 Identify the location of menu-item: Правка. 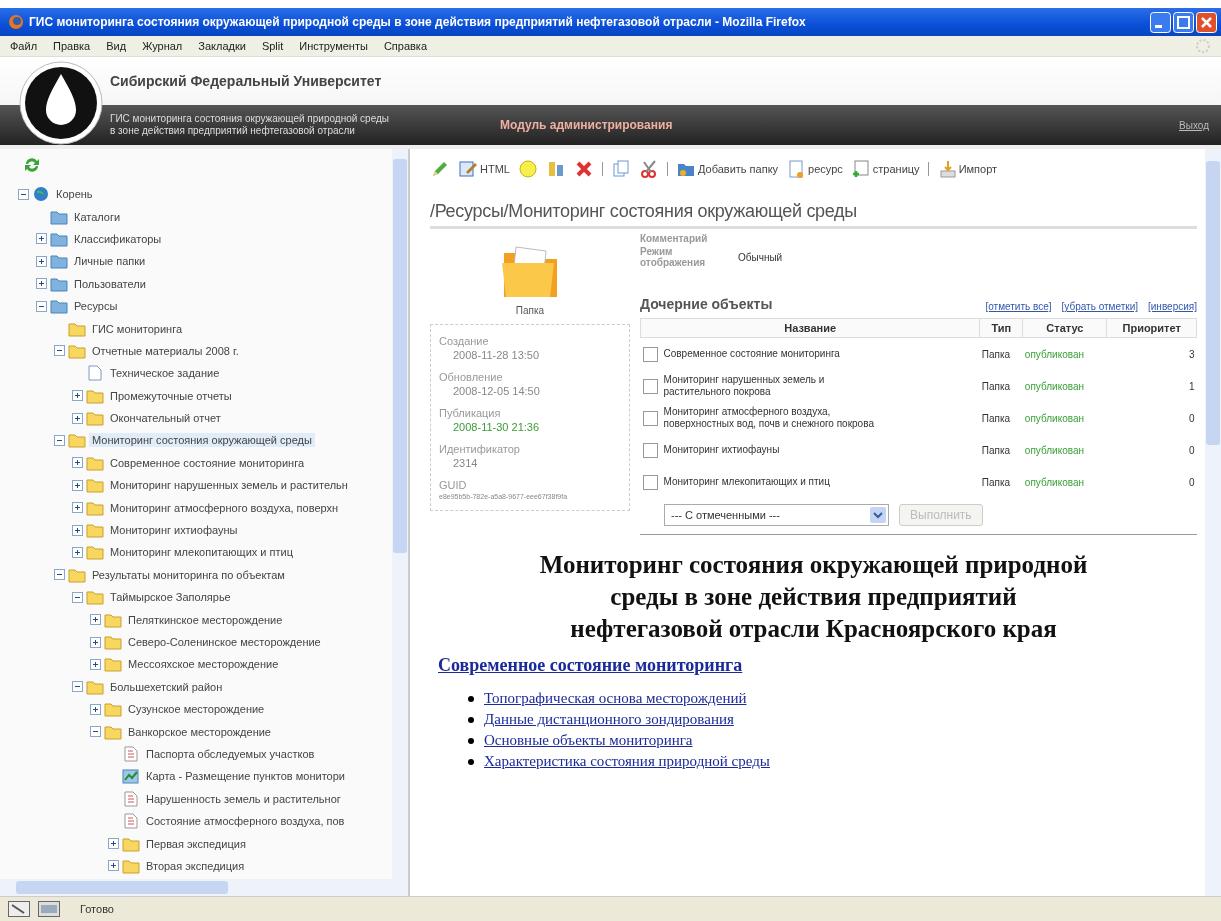
(72, 46).